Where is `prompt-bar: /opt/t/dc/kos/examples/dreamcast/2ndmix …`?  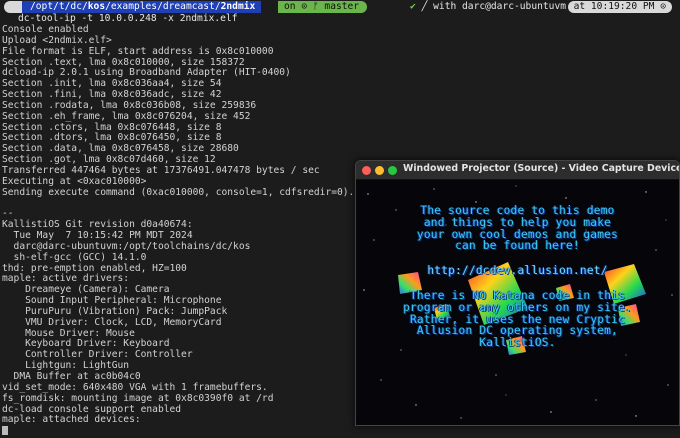 prompt-bar: /opt/t/dc/kos/examples/dreamcast/2ndmix … is located at coordinates (340, 7).